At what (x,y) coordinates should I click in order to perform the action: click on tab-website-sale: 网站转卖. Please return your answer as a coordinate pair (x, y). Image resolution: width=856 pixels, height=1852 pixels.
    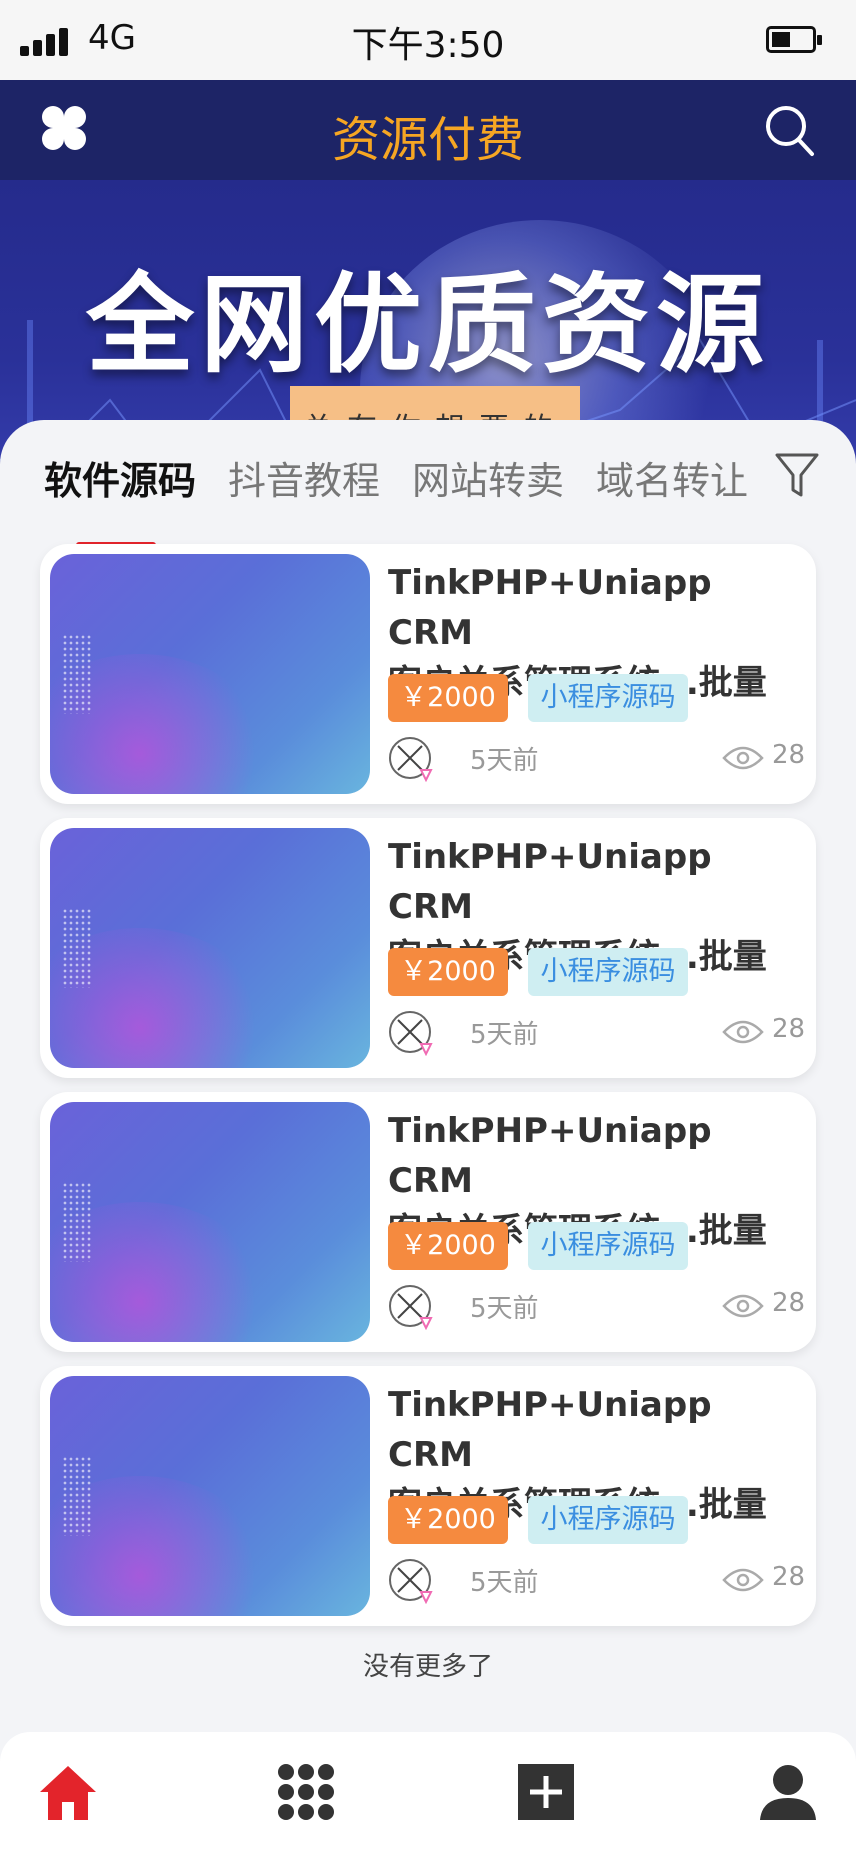
    Looking at the image, I should click on (488, 477).